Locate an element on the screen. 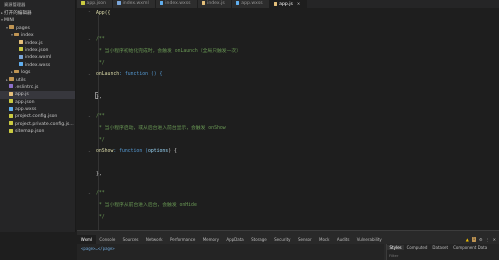 The width and height of the screenshot is (499, 260). devtools-tab-network: Network is located at coordinates (154, 239).